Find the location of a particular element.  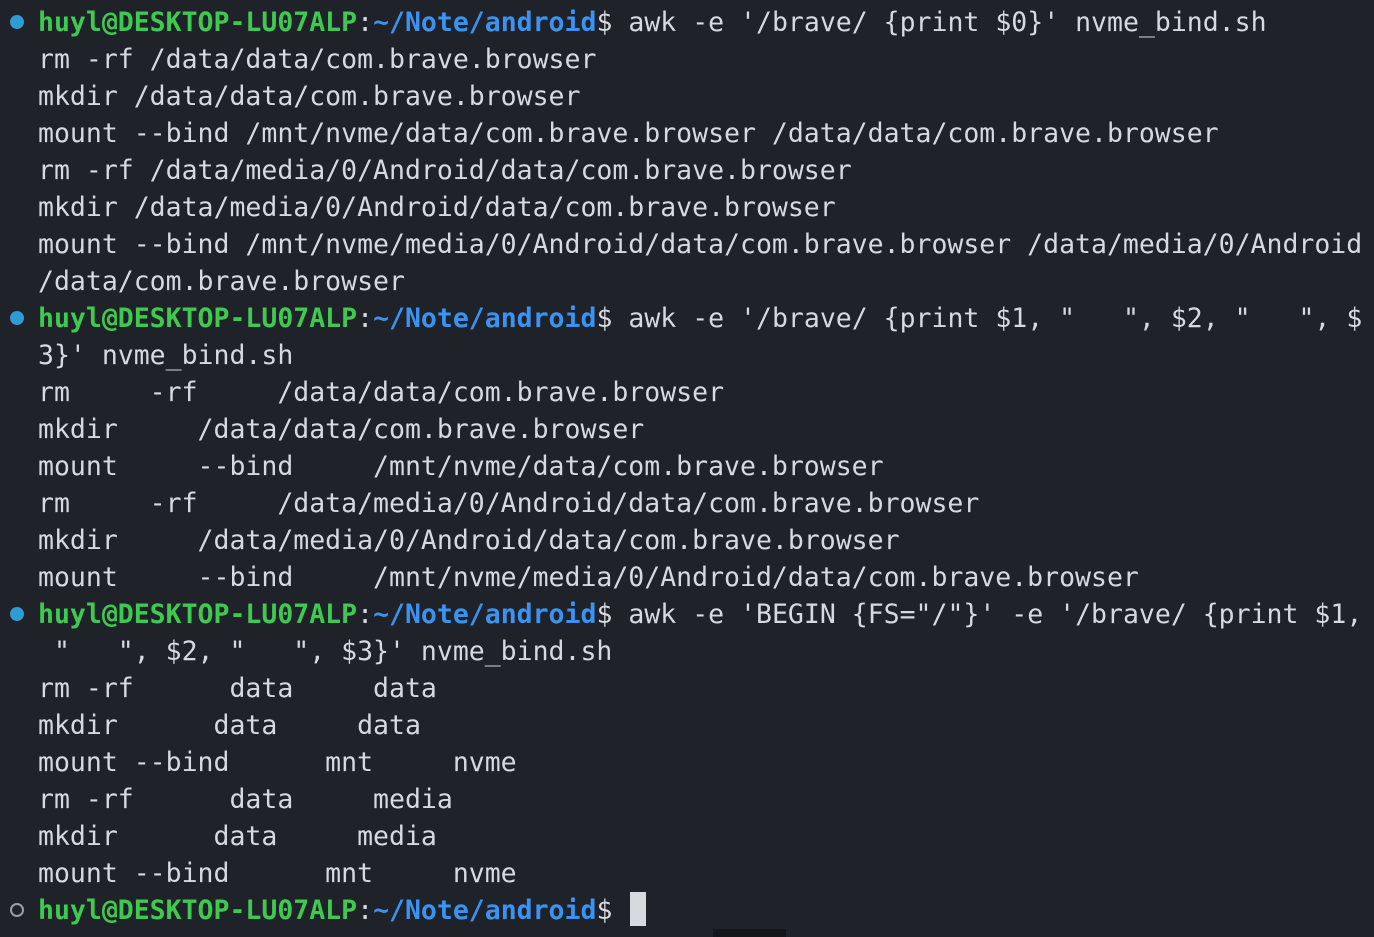

output-line: mkdir data data is located at coordinates (229, 725).